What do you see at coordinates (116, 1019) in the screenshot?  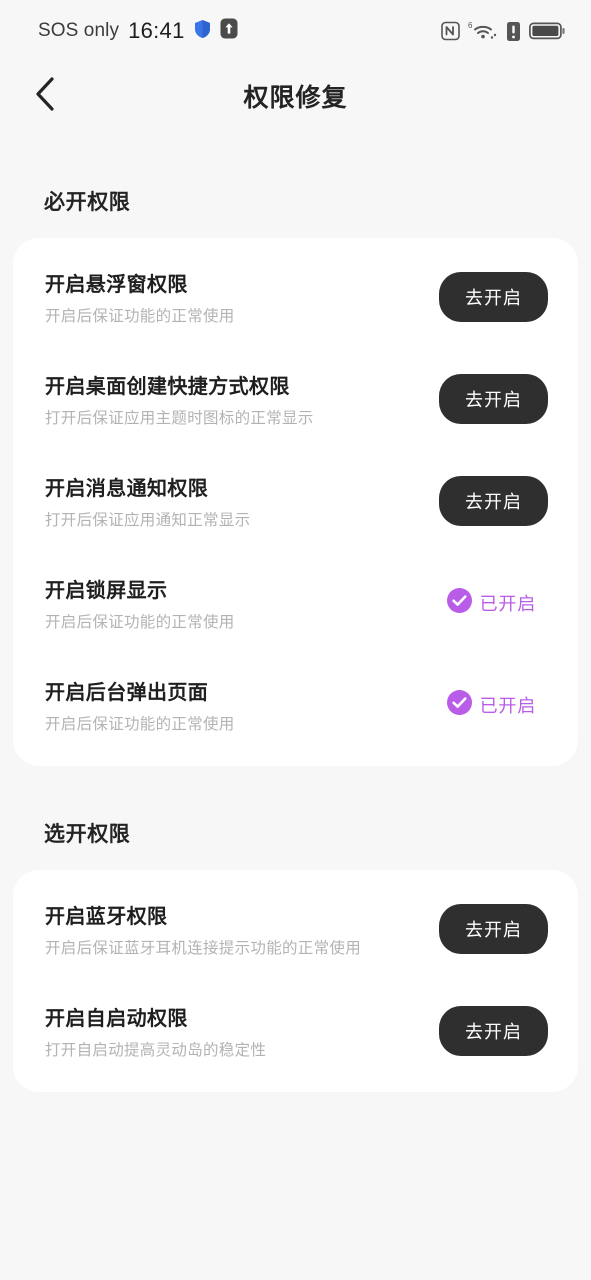 I see `row-title: 开启自启动权限` at bounding box center [116, 1019].